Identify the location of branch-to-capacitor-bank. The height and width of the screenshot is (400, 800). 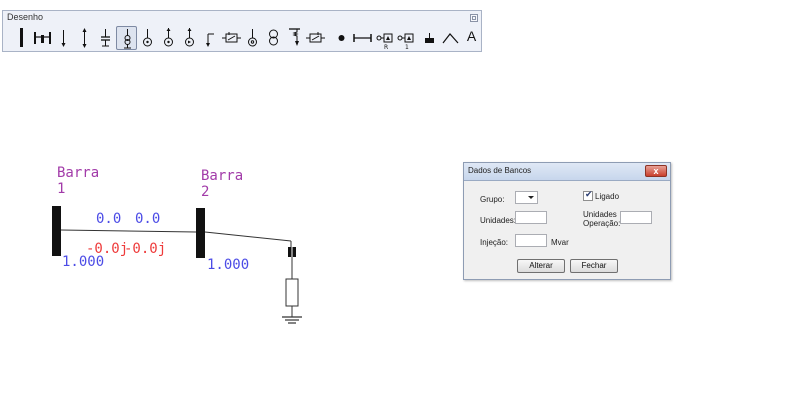
(248, 236).